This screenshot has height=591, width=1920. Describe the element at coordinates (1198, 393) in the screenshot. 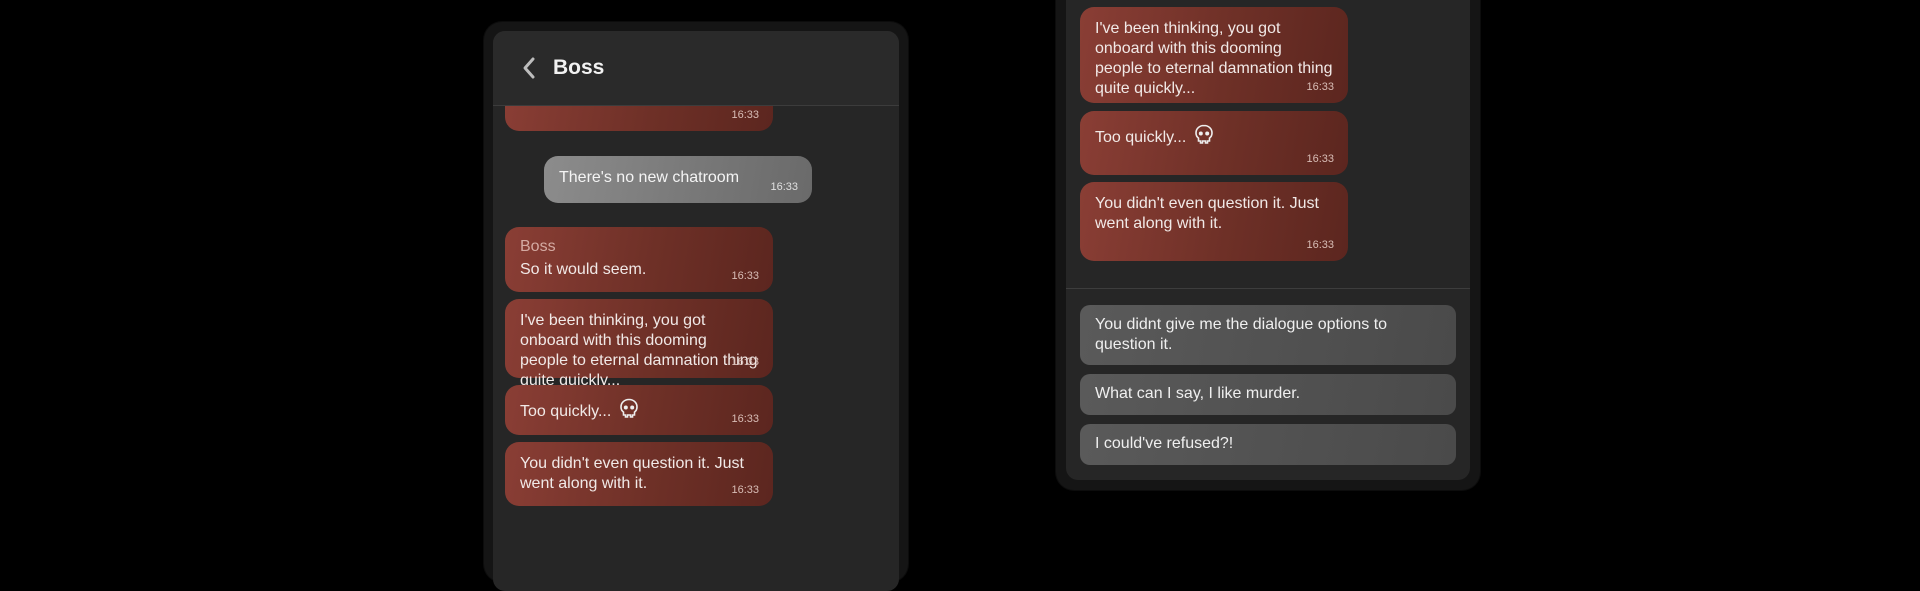

I see `option-text: What can I say, I like murder.` at that location.